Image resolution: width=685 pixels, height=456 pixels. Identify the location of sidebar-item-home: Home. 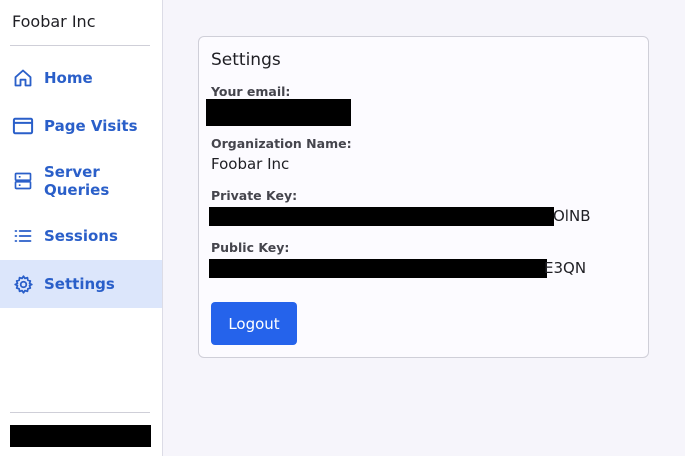
(81, 78).